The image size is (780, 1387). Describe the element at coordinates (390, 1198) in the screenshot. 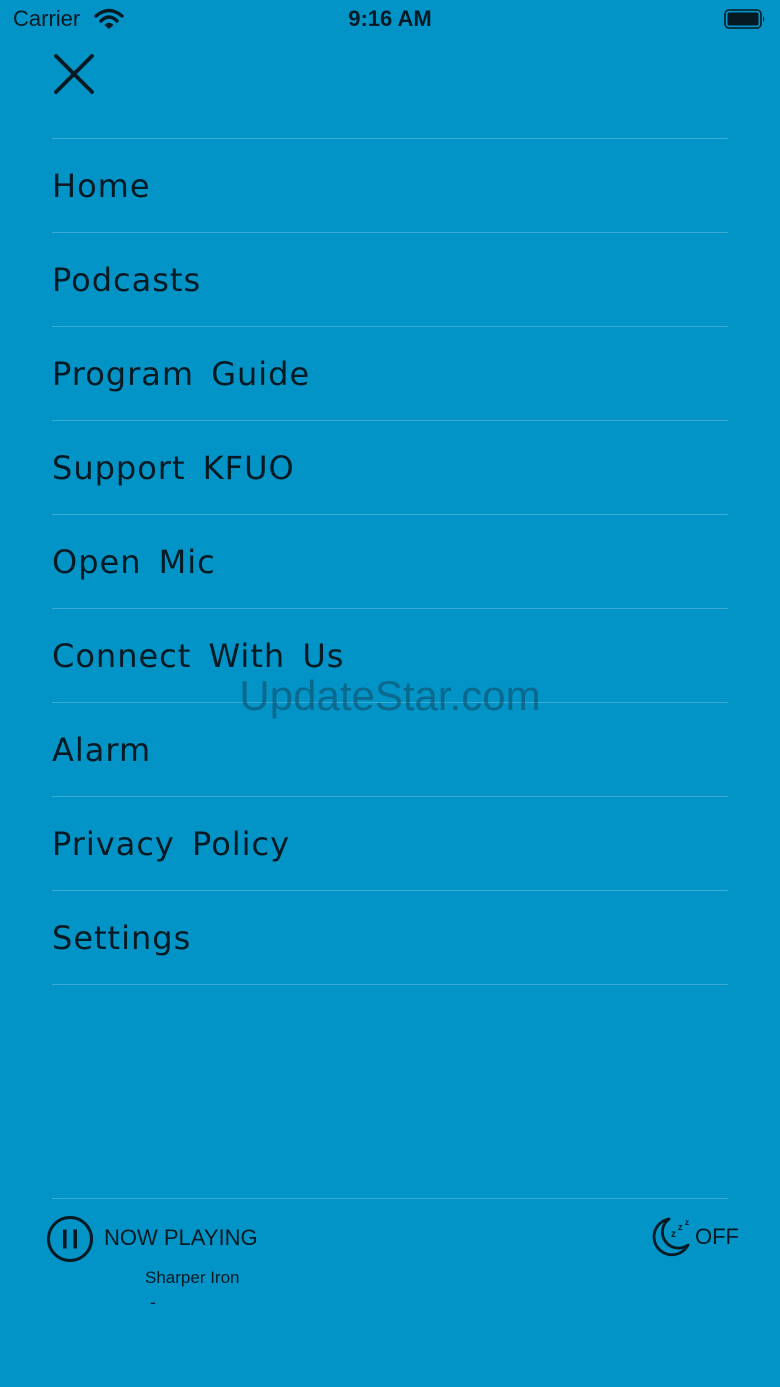

I see `player-divider` at that location.